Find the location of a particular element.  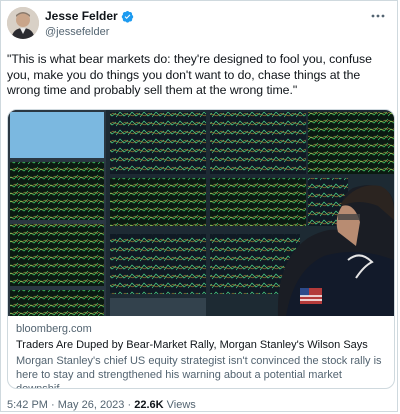

views-label: Views is located at coordinates (181, 405).